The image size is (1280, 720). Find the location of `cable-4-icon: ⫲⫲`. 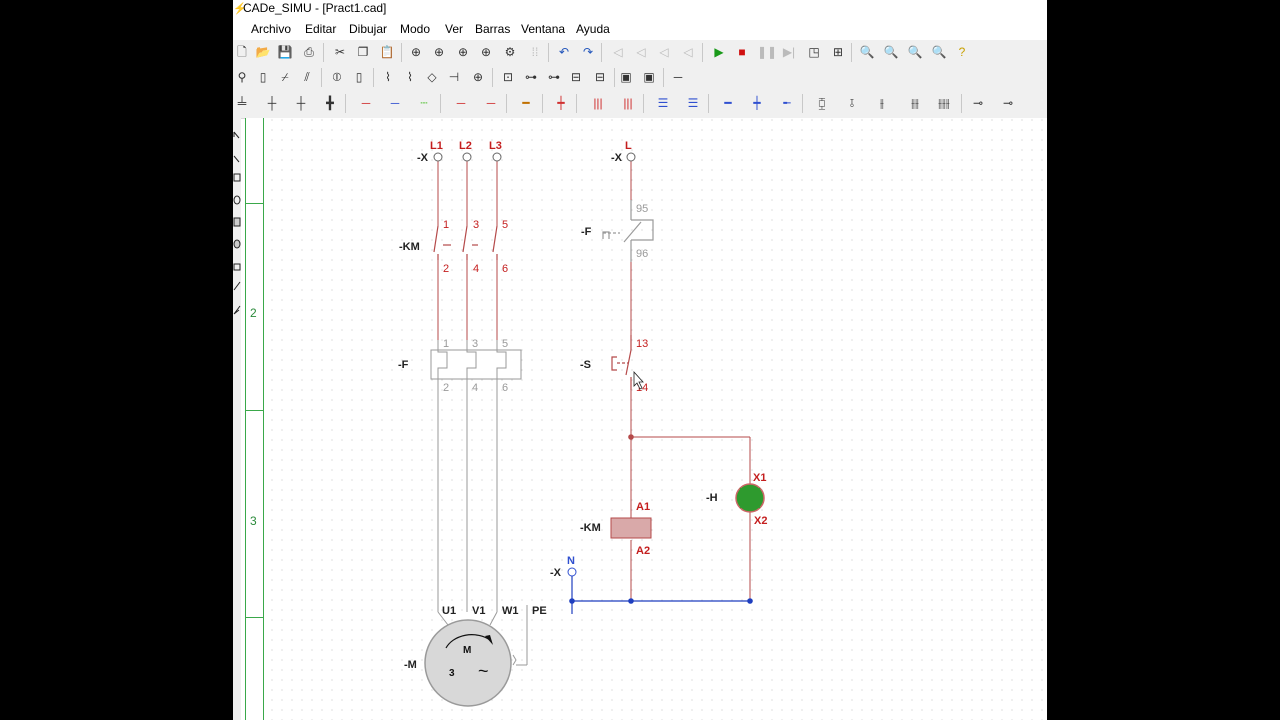

cable-4-icon: ⫲⫲ is located at coordinates (915, 103).